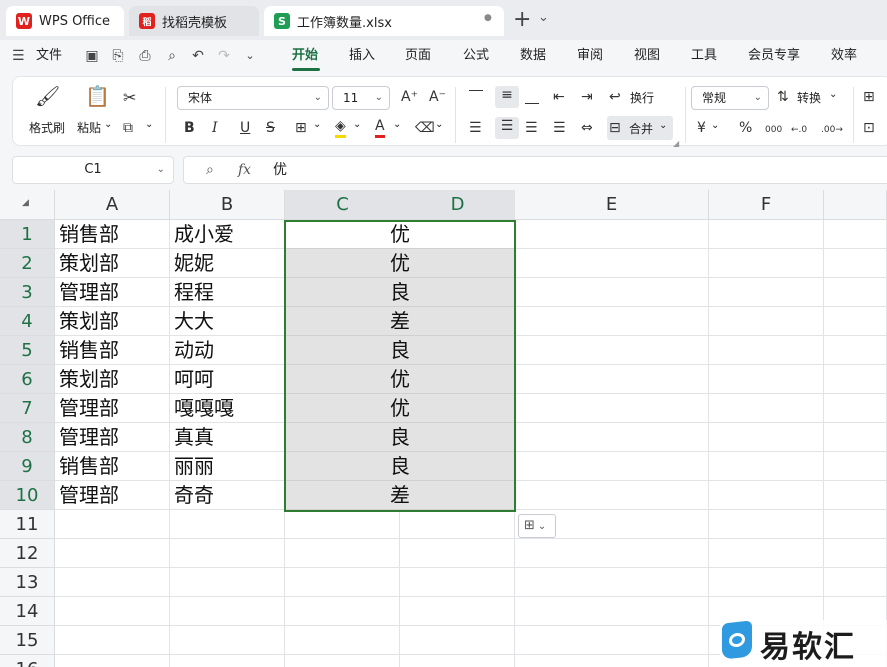 This screenshot has width=887, height=667. What do you see at coordinates (227, 350) in the screenshot?
I see `cell-B5: 动动` at bounding box center [227, 350].